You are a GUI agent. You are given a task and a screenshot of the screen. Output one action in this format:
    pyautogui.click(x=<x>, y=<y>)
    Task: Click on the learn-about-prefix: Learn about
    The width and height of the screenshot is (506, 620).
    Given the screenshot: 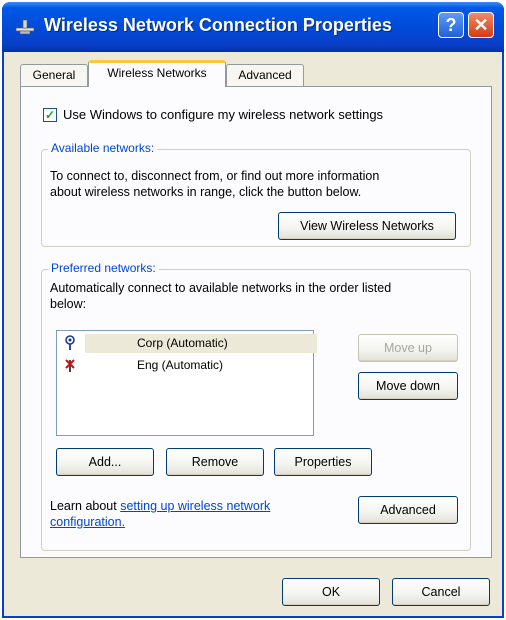 What is the action you would take?
    pyautogui.click(x=85, y=506)
    